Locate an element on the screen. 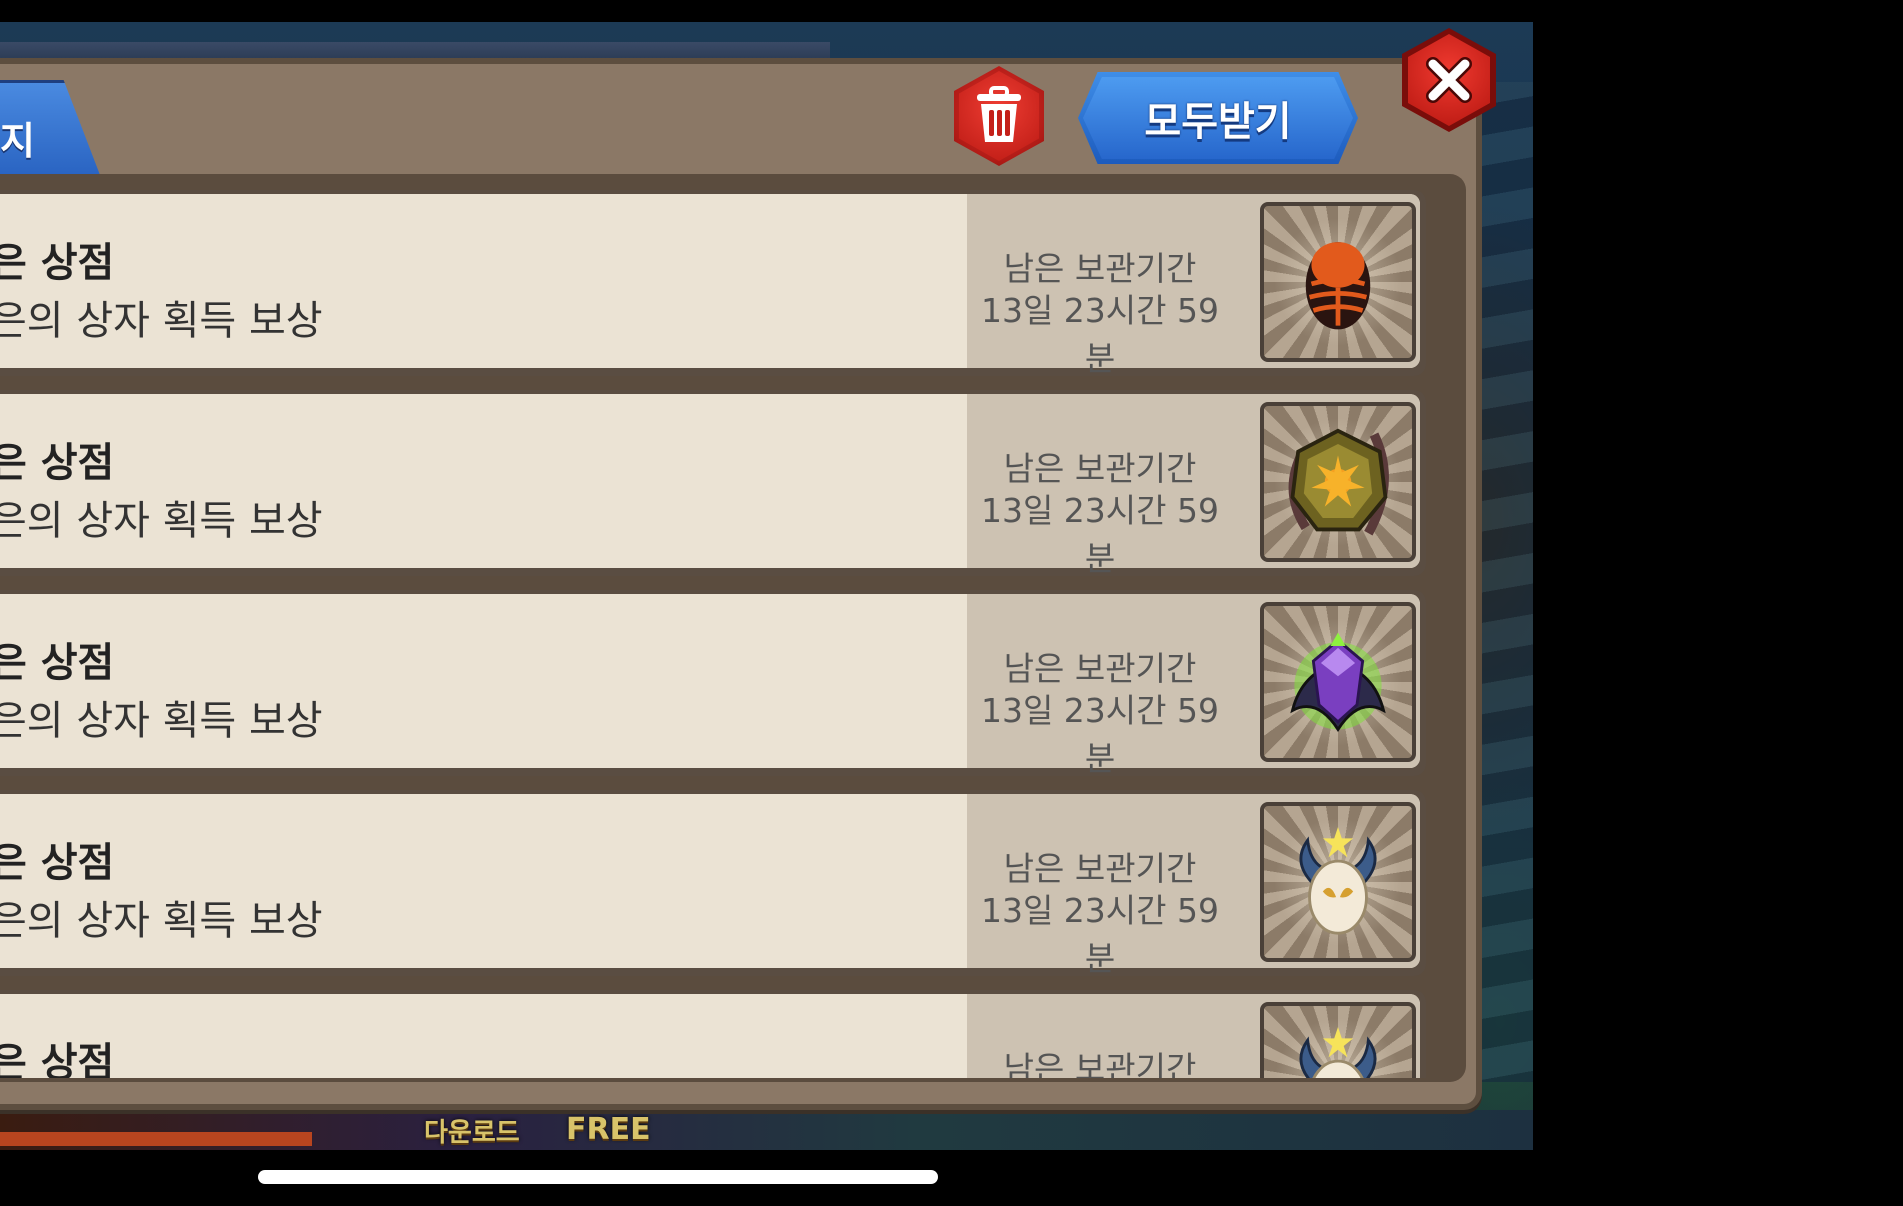 Image resolution: width=1903 pixels, height=1206 pixels. mail-item: 은 상점 남은 보관기간 is located at coordinates (713, 1034).